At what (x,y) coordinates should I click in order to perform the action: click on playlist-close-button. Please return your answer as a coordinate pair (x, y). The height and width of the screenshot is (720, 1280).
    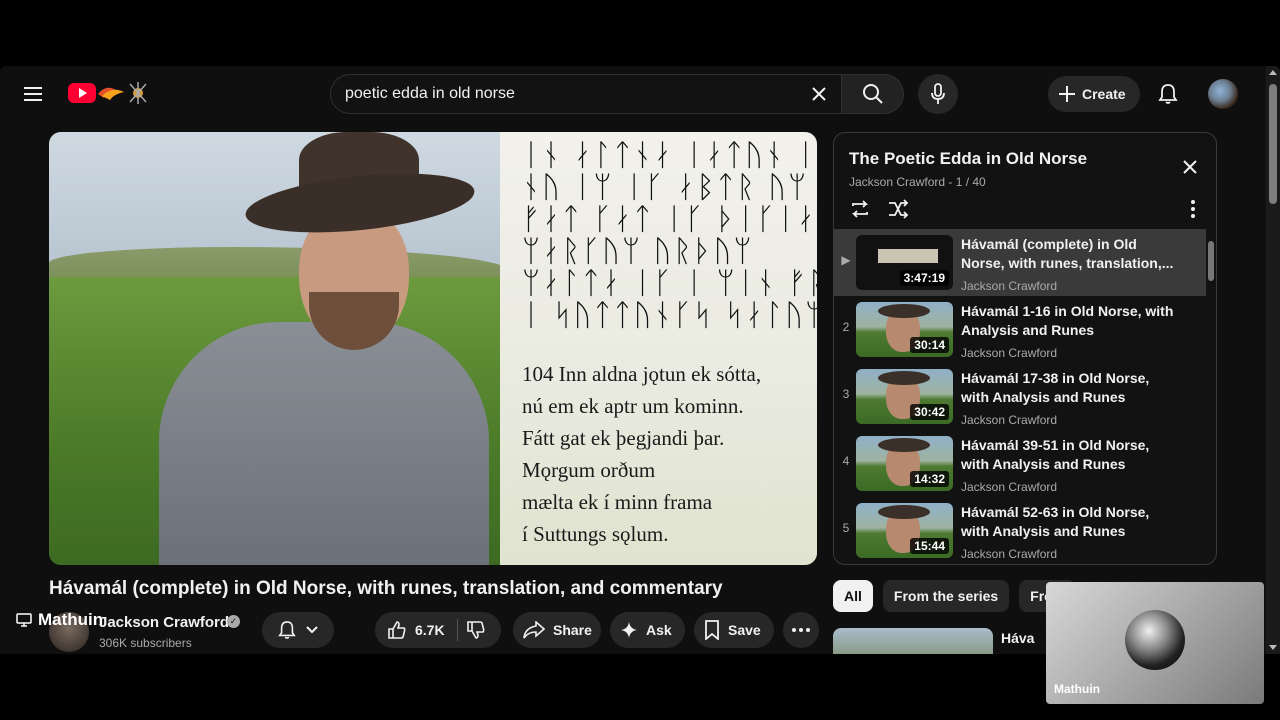
    Looking at the image, I should click on (1190, 167).